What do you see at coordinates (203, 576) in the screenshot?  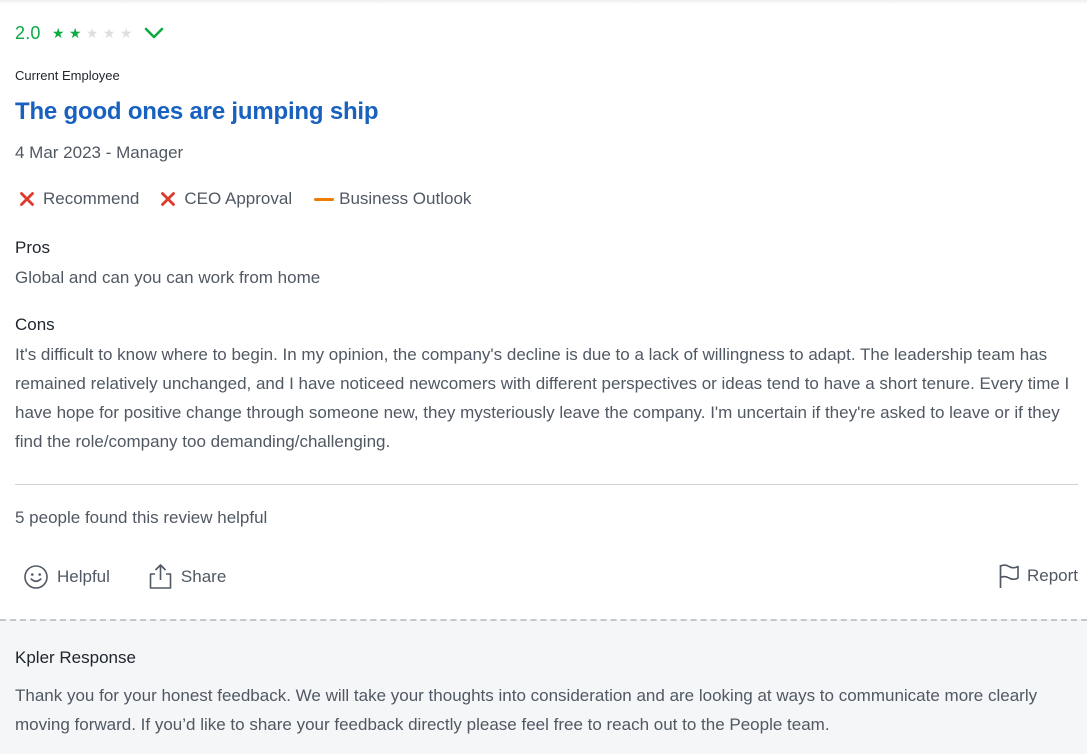 I see `share-label: Share` at bounding box center [203, 576].